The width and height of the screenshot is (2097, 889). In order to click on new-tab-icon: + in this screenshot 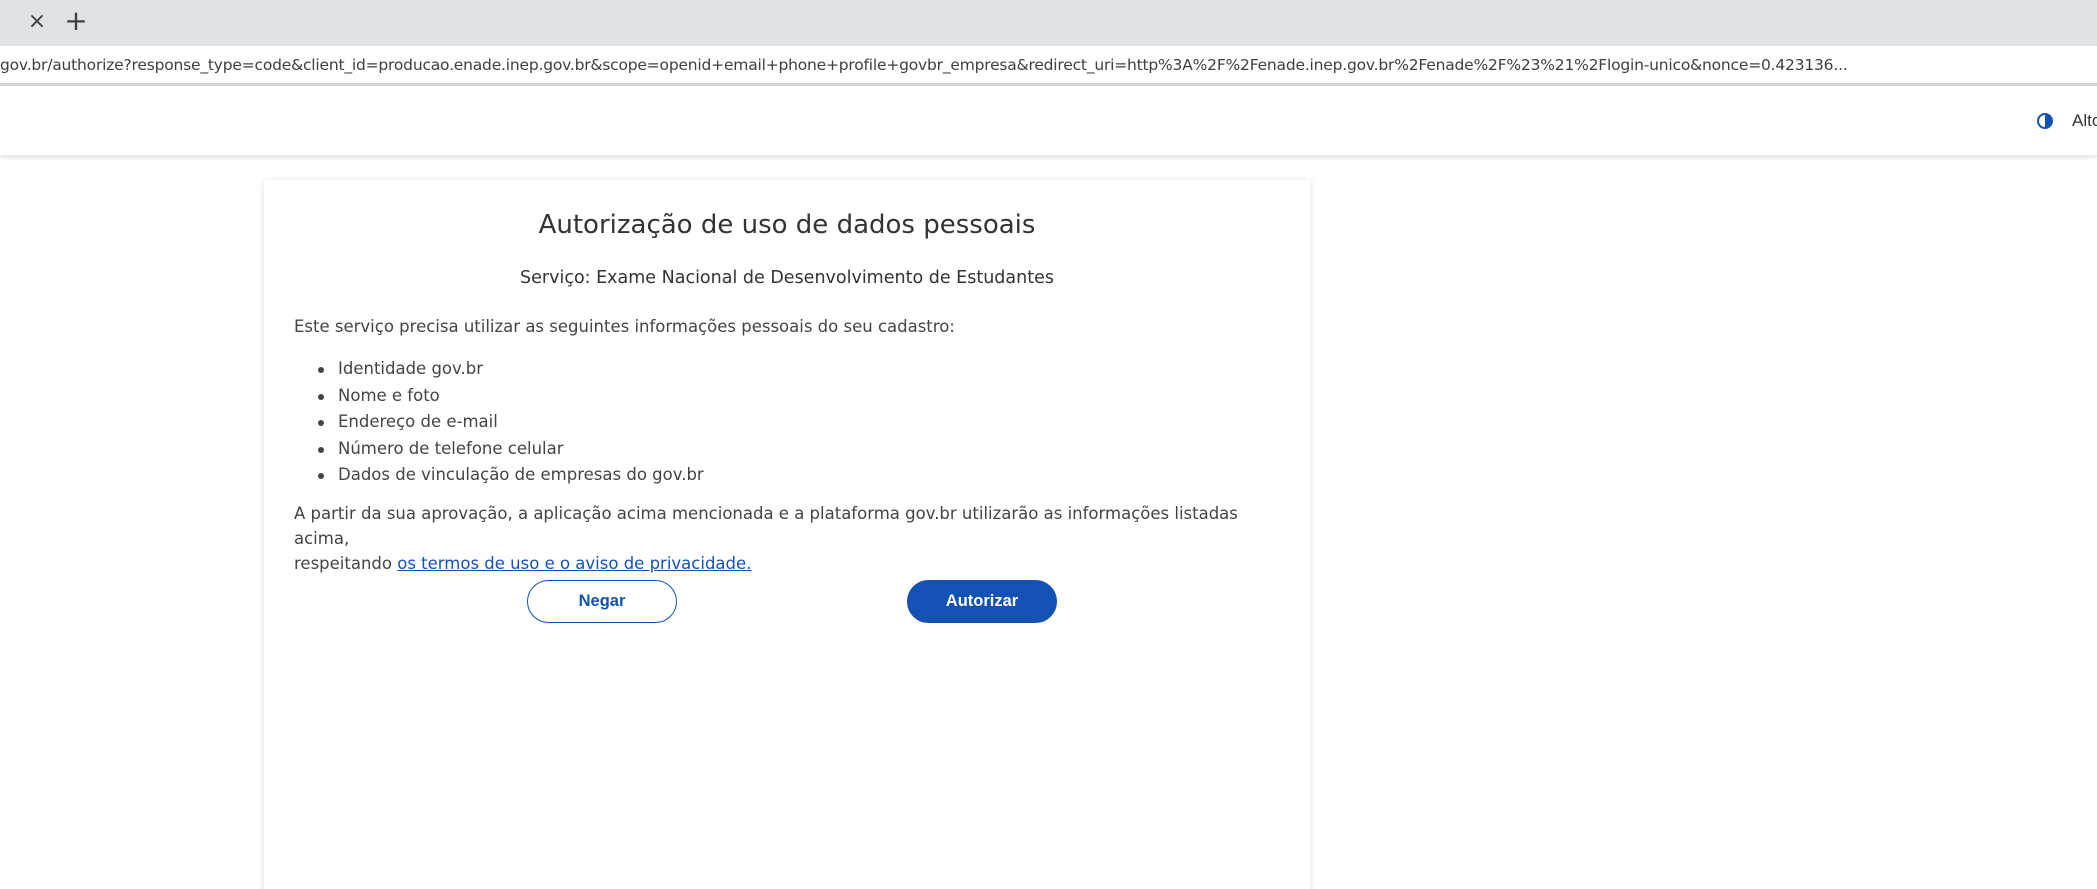, I will do `click(76, 21)`.